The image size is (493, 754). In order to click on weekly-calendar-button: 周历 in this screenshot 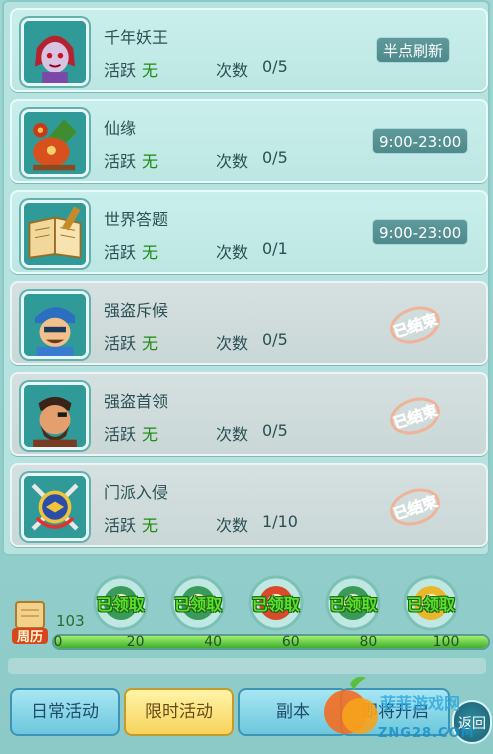, I will do `click(30, 622)`.